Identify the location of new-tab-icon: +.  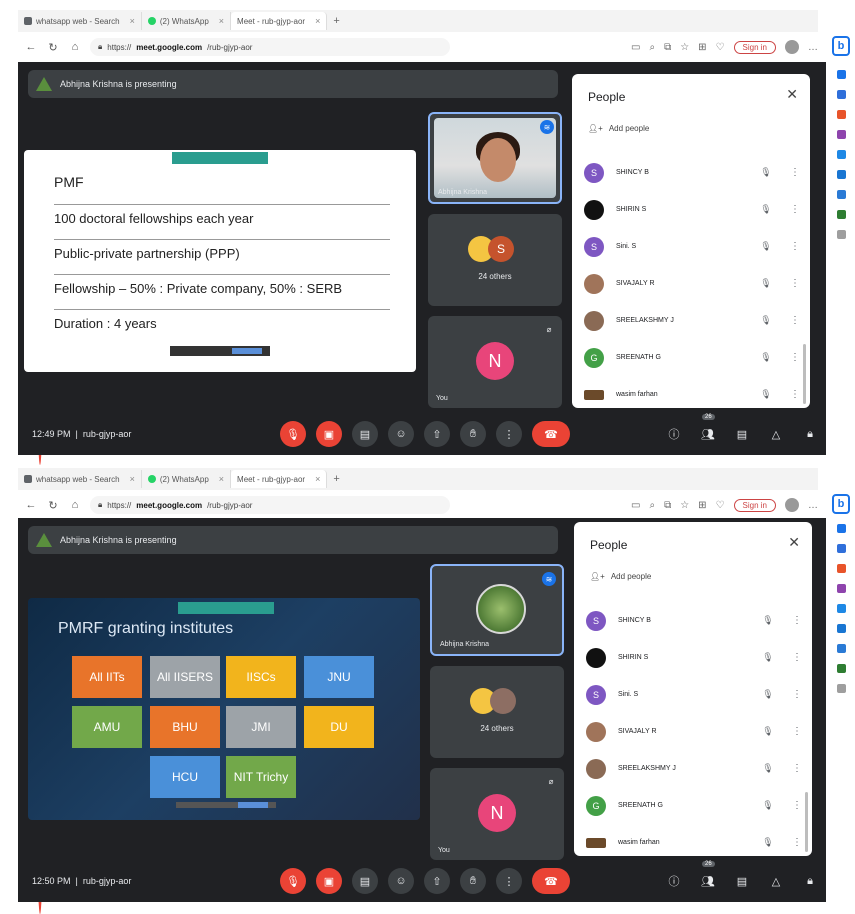
(336, 479).